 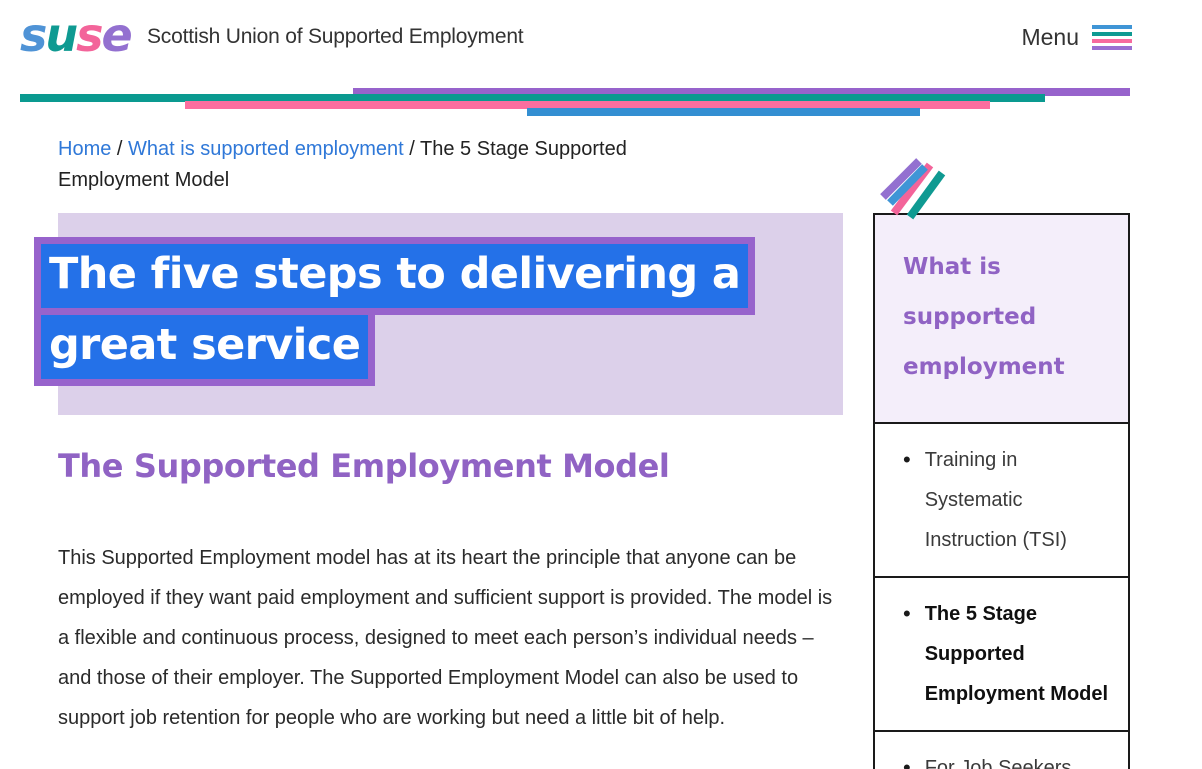 I want to click on sidebar-item-label: The 5 Stage Supported Employment Model, so click(x=1016, y=654).